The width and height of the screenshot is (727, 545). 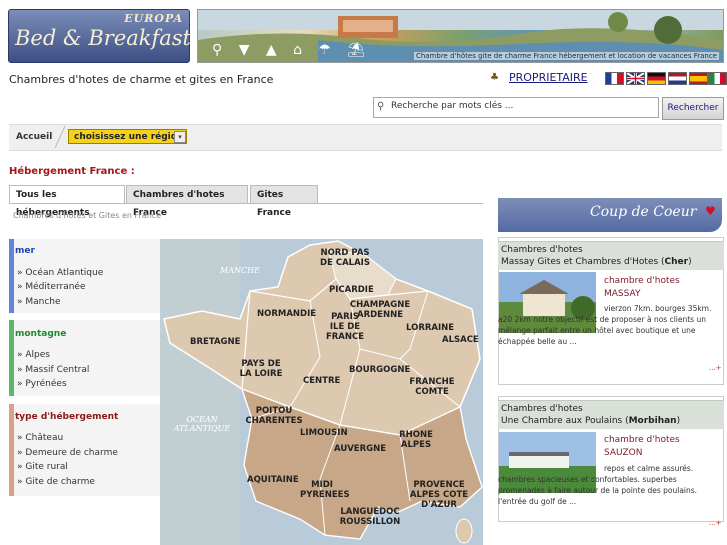 What do you see at coordinates (345, 327) in the screenshot?
I see `region-label: PARIS ILE DE FRANCE` at bounding box center [345, 327].